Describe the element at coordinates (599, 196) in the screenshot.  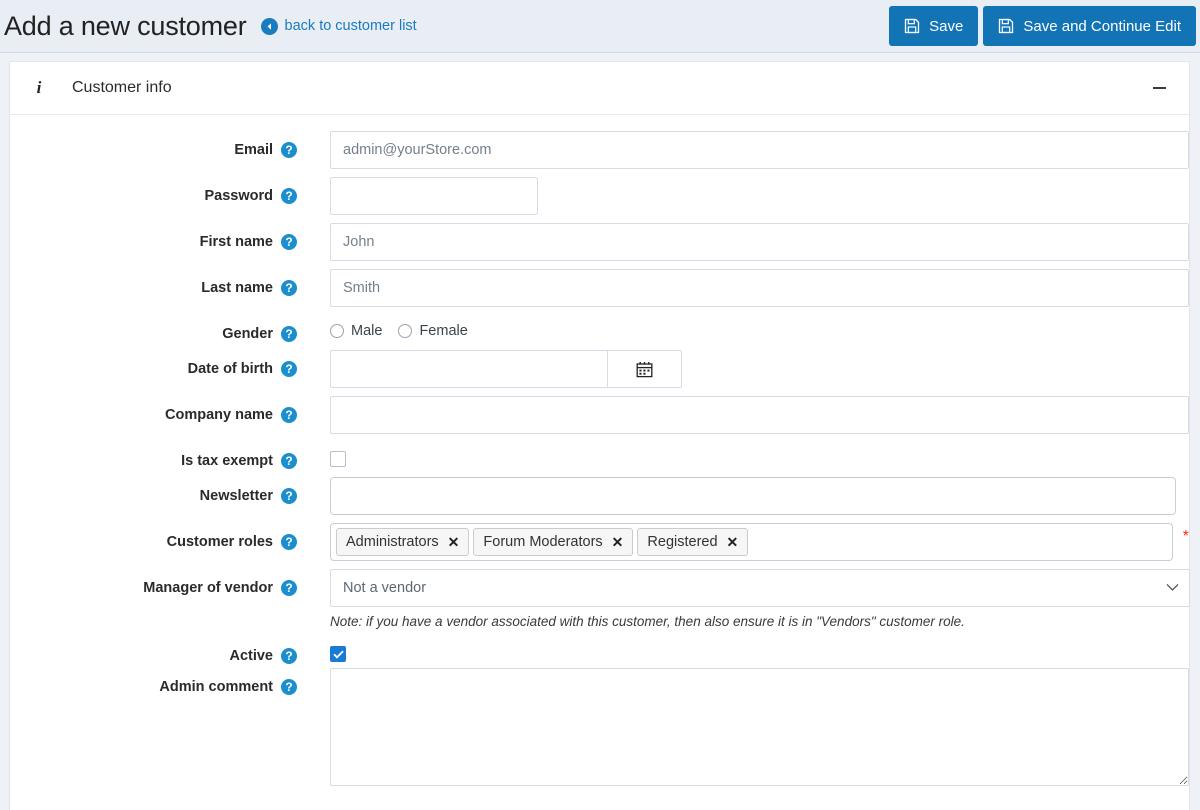
I see `form-row-password: Password ?` at that location.